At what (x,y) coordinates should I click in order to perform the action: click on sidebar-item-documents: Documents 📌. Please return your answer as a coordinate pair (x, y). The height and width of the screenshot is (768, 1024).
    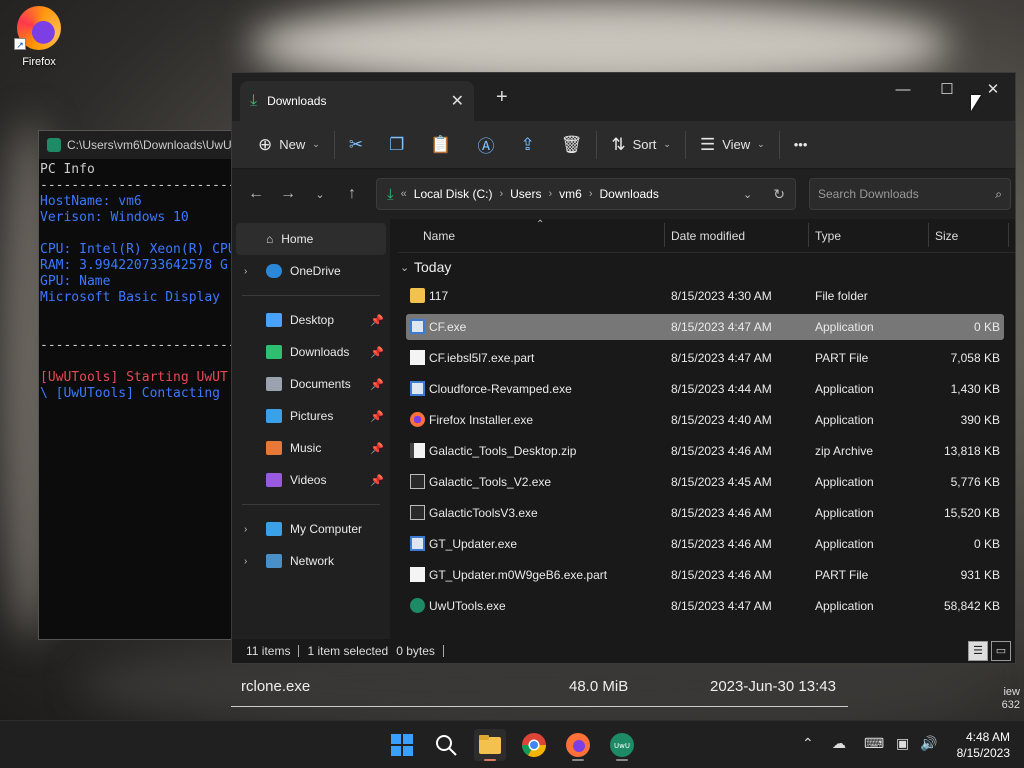
    Looking at the image, I should click on (311, 384).